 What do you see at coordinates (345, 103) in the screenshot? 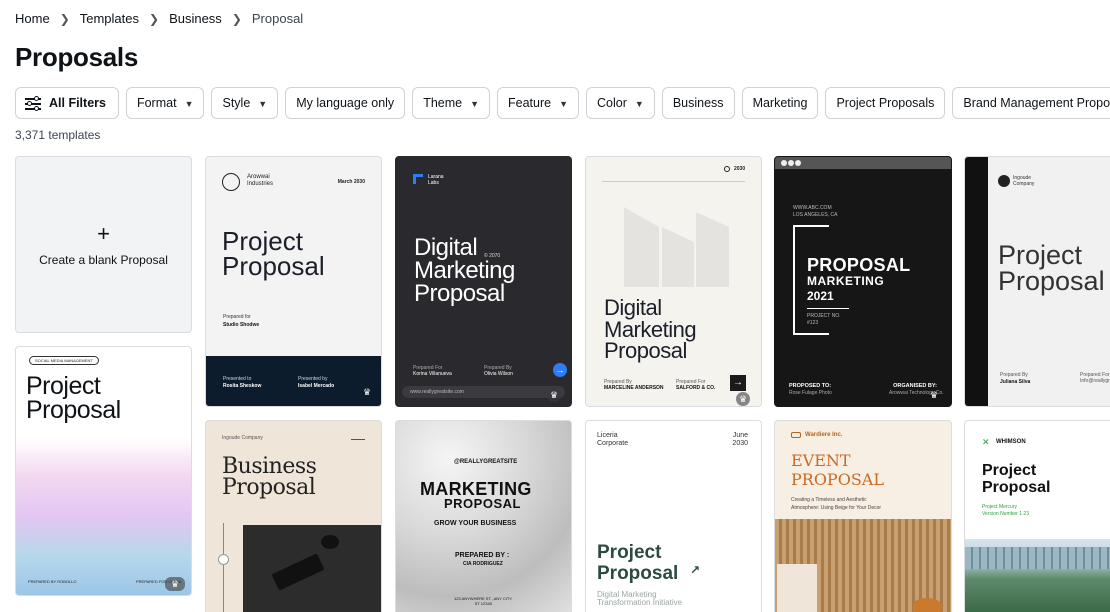
I see `language-toggle: My language only` at bounding box center [345, 103].